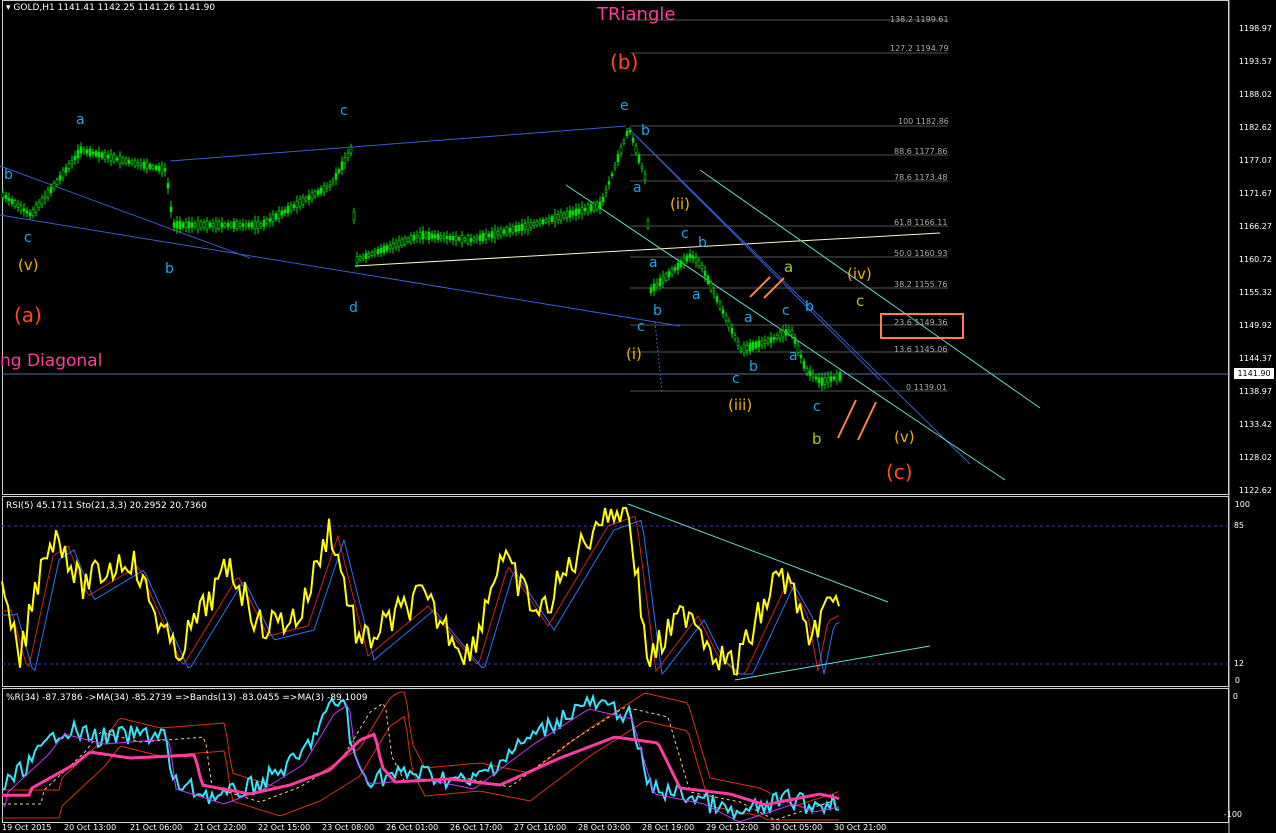  I want to click on price-axis-label: 1133.42, so click(1255, 424).